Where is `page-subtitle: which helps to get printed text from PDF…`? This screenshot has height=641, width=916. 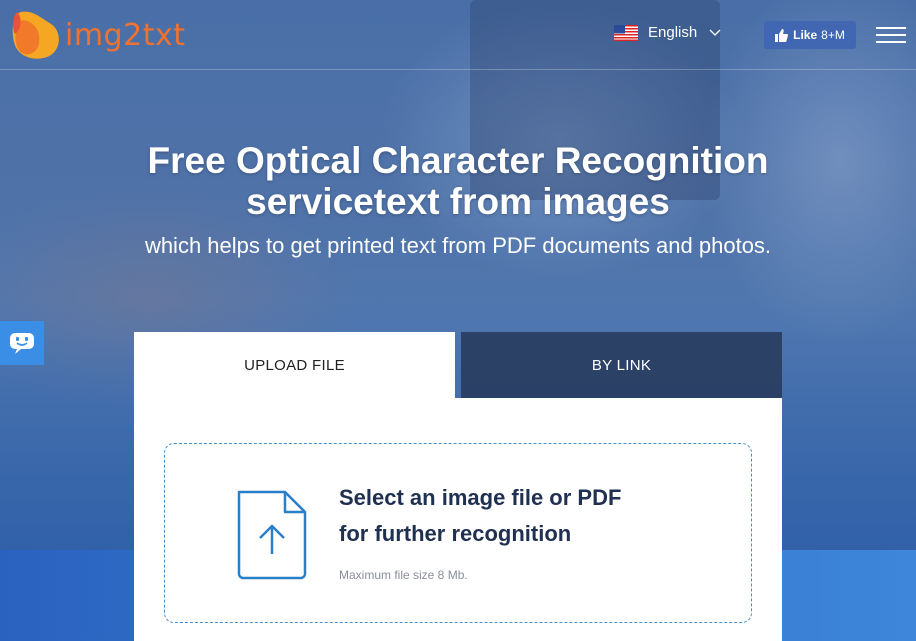
page-subtitle: which helps to get printed text from PDF… is located at coordinates (458, 245).